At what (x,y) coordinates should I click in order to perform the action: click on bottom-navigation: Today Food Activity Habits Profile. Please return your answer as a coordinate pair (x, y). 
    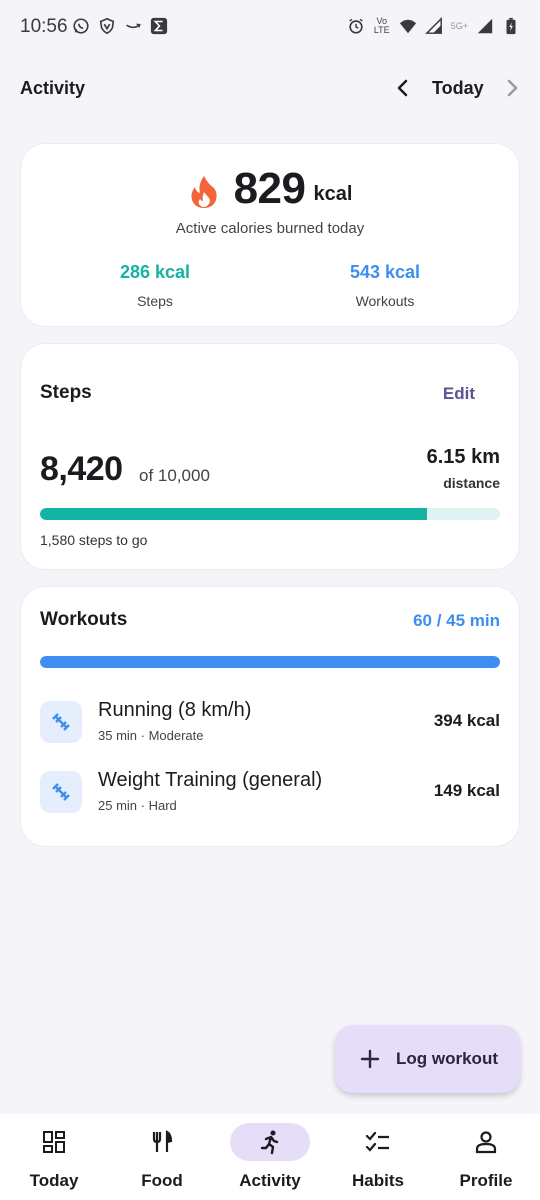
    Looking at the image, I should click on (270, 1157).